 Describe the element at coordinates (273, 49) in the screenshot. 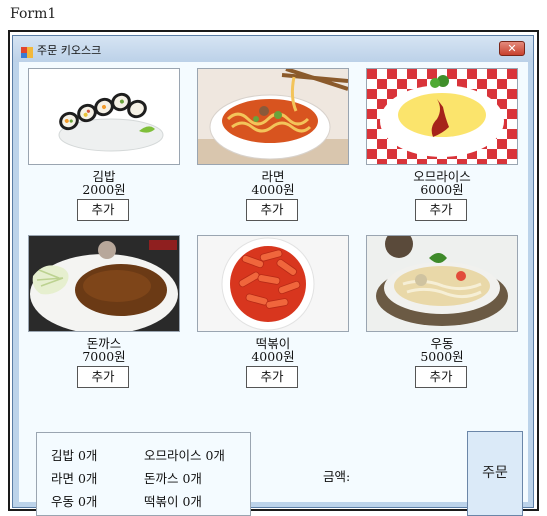

I see `title-bar: 주문 키오스크 ✕` at that location.